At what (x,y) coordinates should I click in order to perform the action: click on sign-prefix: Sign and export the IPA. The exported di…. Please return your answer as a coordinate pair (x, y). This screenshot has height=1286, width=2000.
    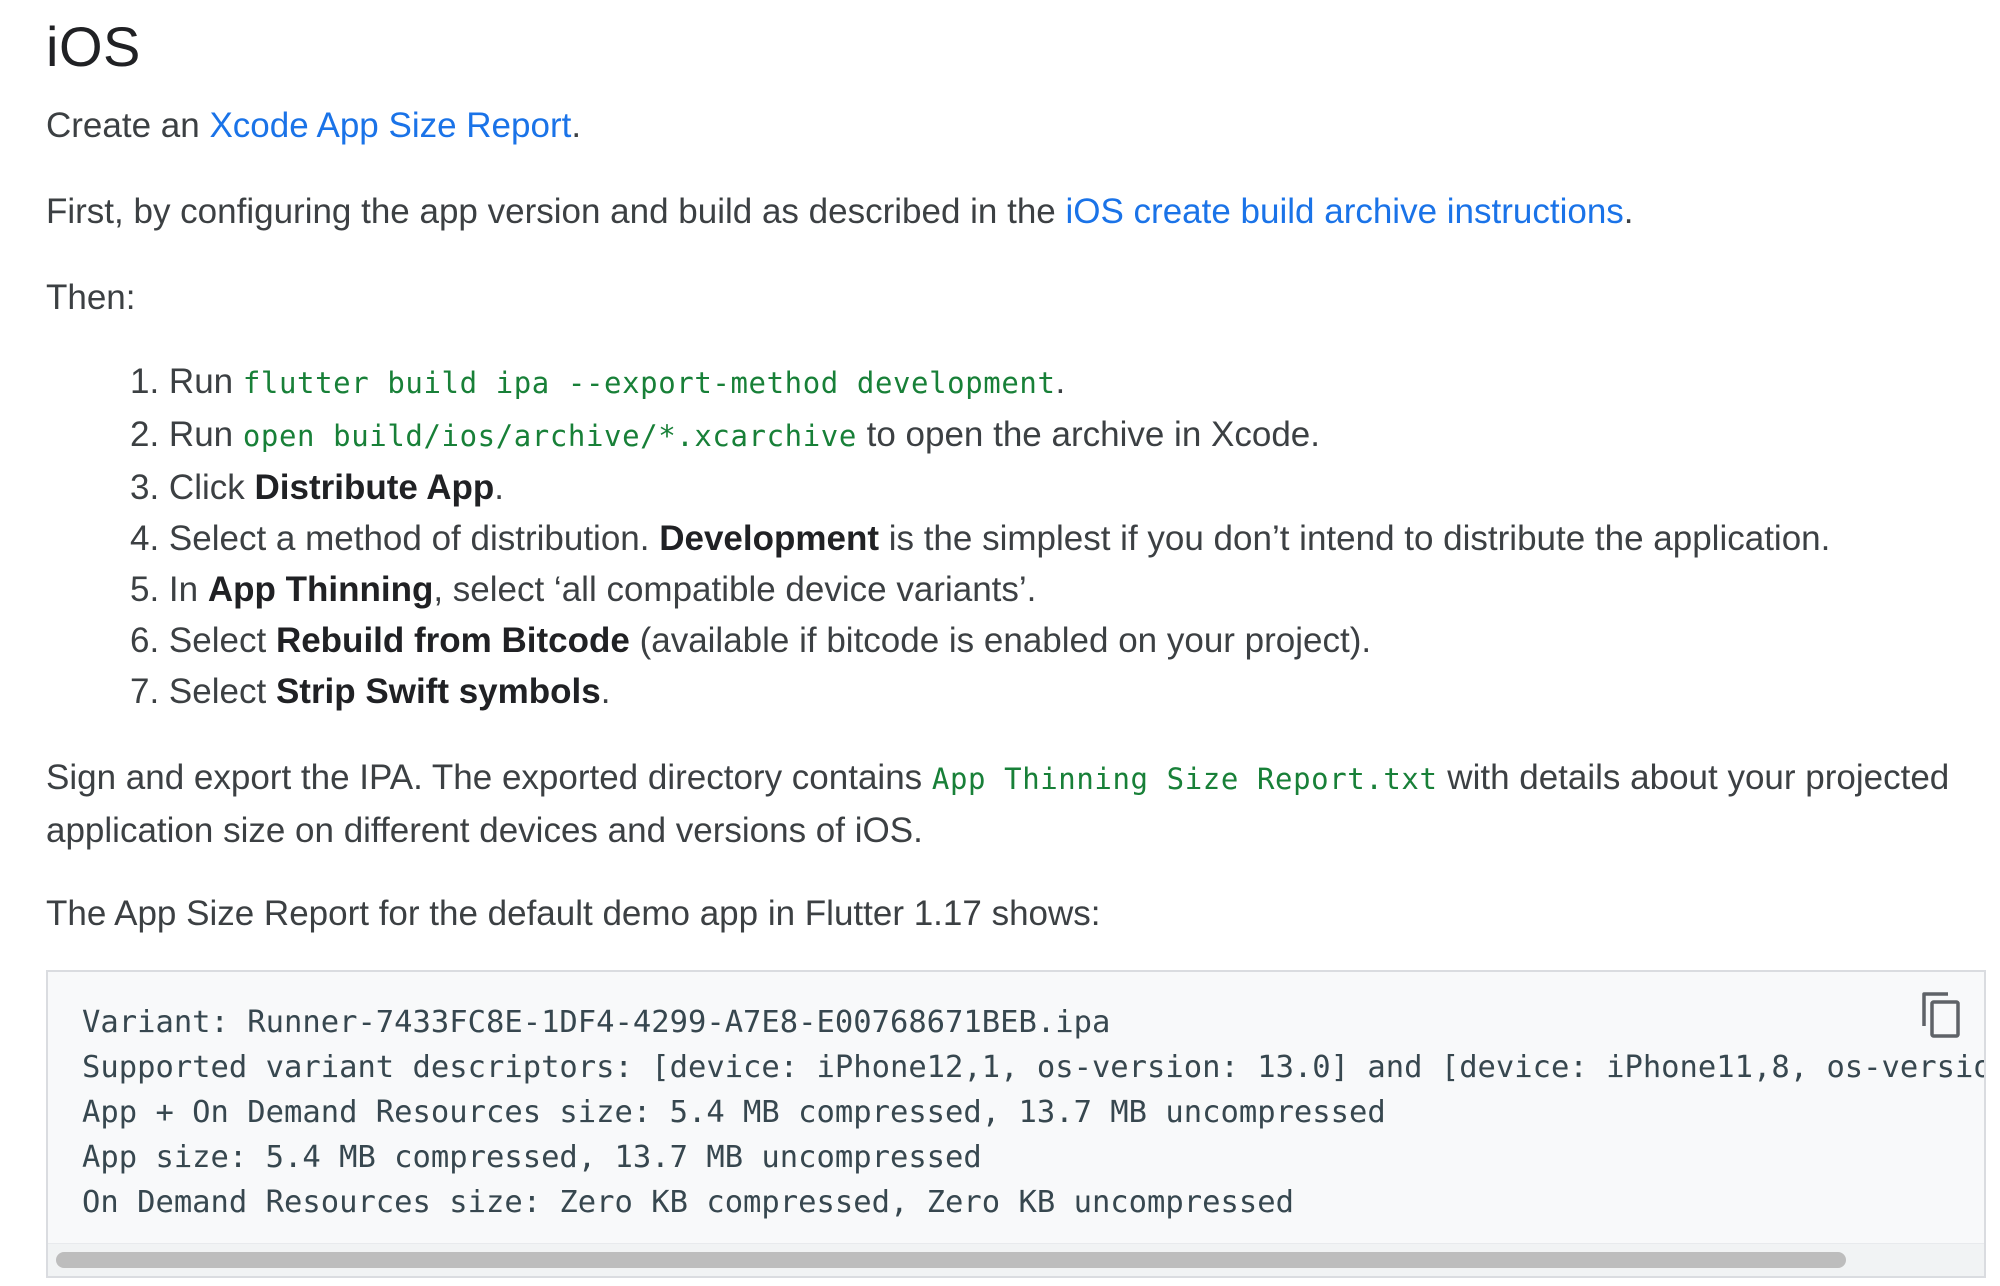
    Looking at the image, I should click on (489, 777).